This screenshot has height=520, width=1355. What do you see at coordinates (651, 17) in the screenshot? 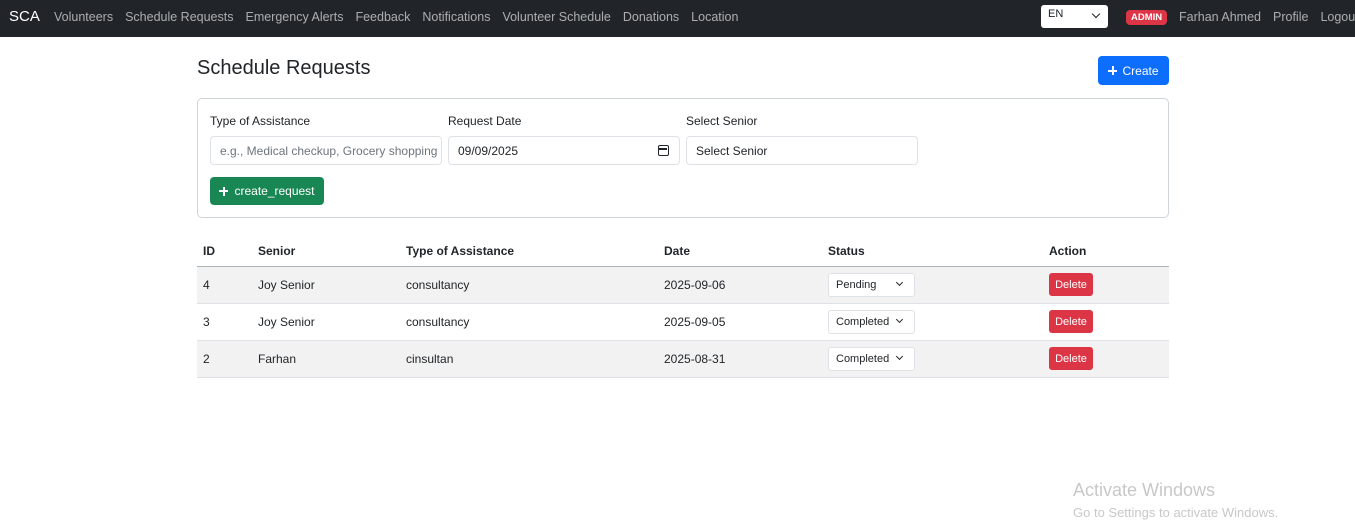
I see `nav-link-donations: Donations` at bounding box center [651, 17].